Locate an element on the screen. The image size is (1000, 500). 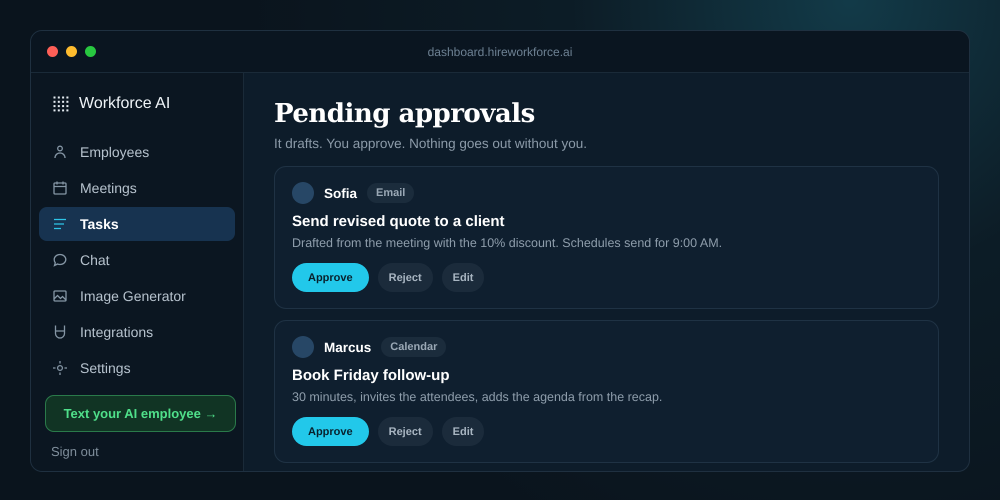
nav-item: Tasks is located at coordinates (137, 224).